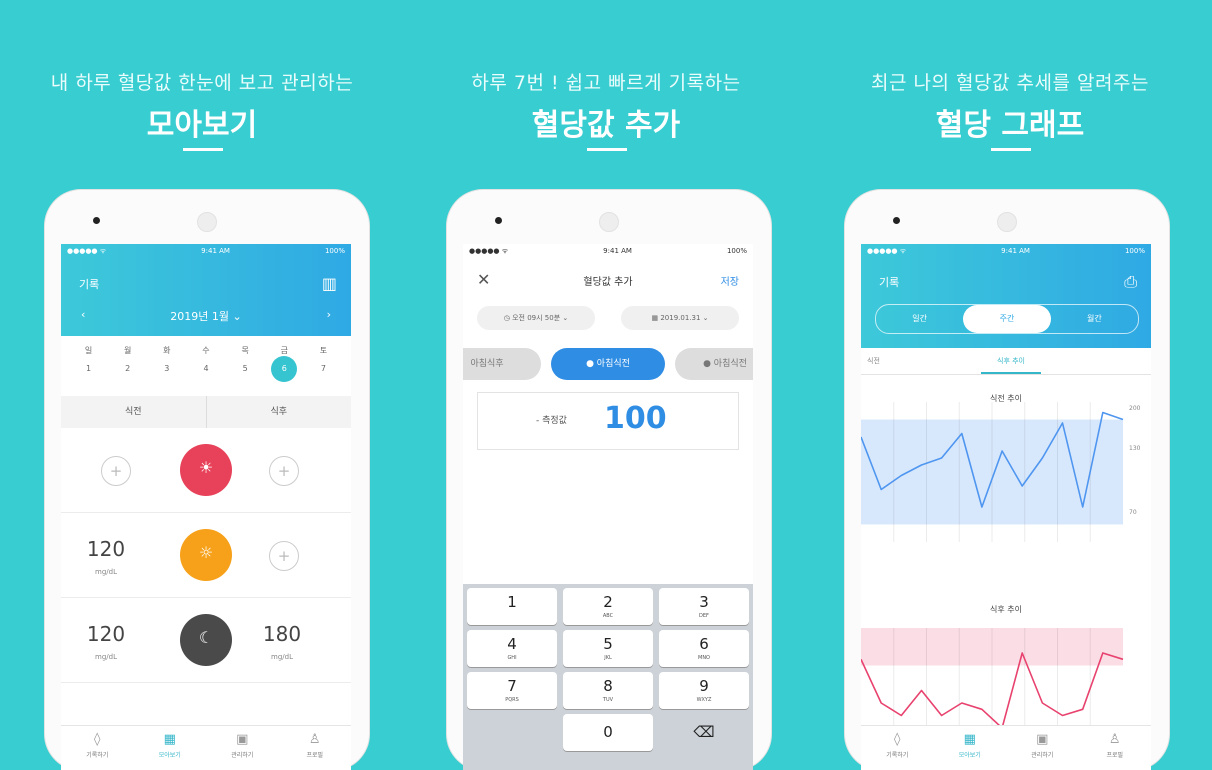  I want to click on panel-title: 모아보기, so click(202, 125).